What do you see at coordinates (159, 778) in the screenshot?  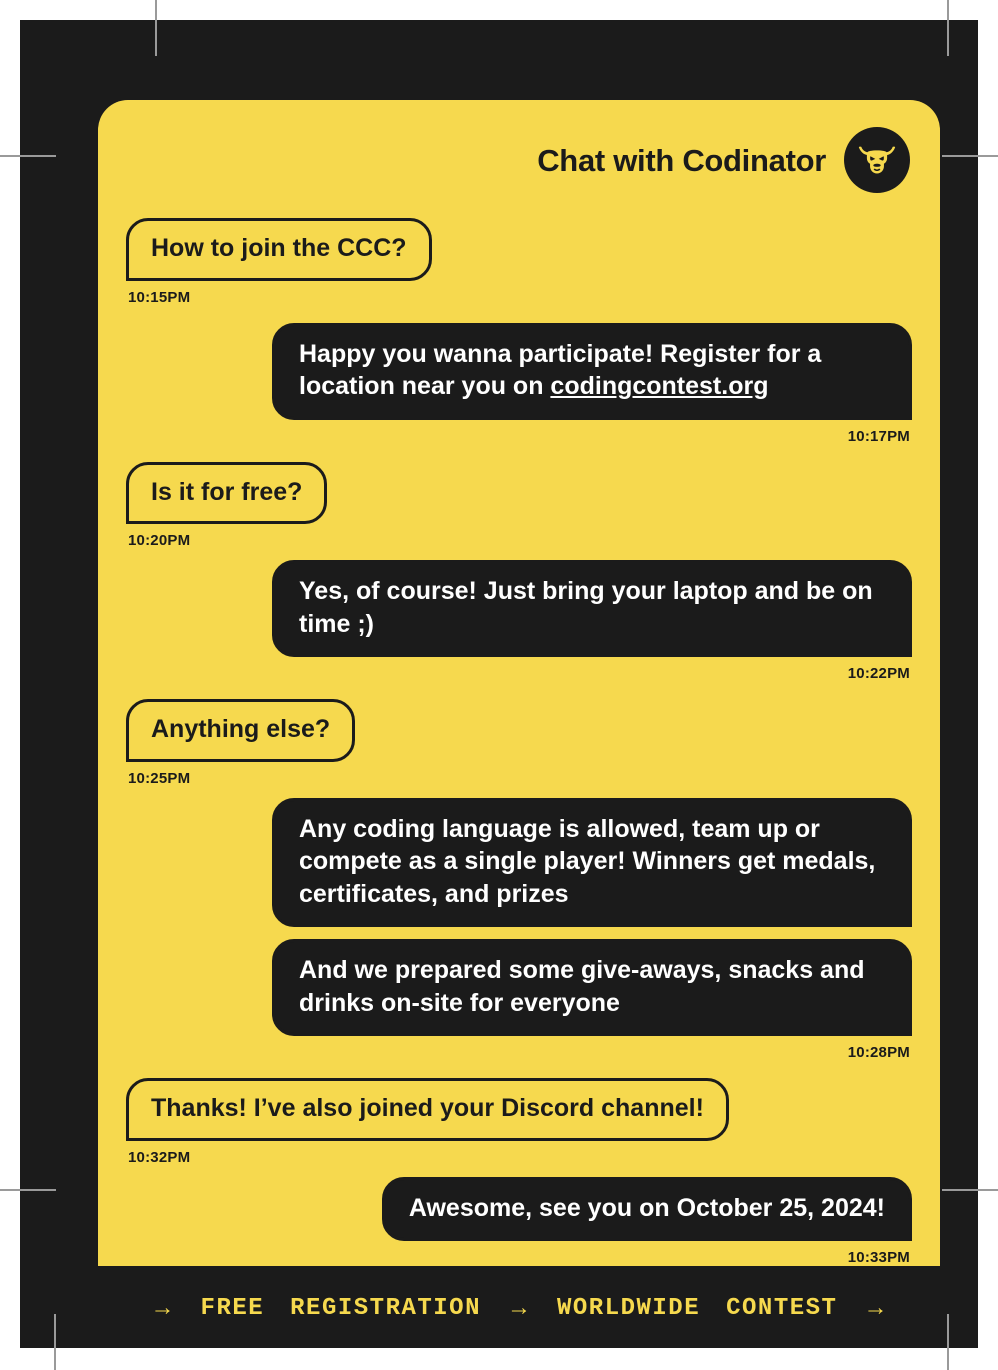 I see `message-timestamp: 10:25PM` at bounding box center [159, 778].